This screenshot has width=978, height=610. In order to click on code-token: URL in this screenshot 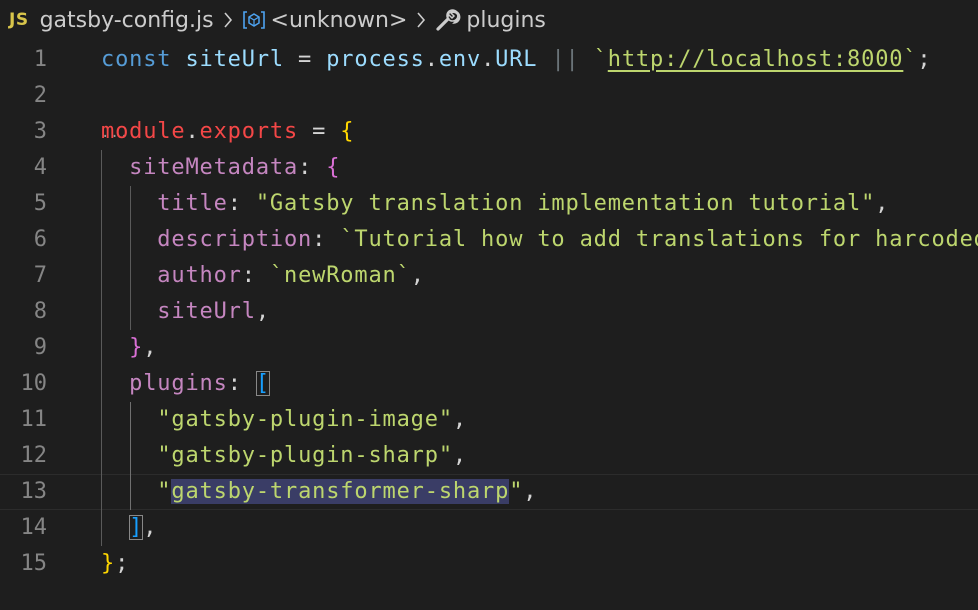, I will do `click(516, 59)`.